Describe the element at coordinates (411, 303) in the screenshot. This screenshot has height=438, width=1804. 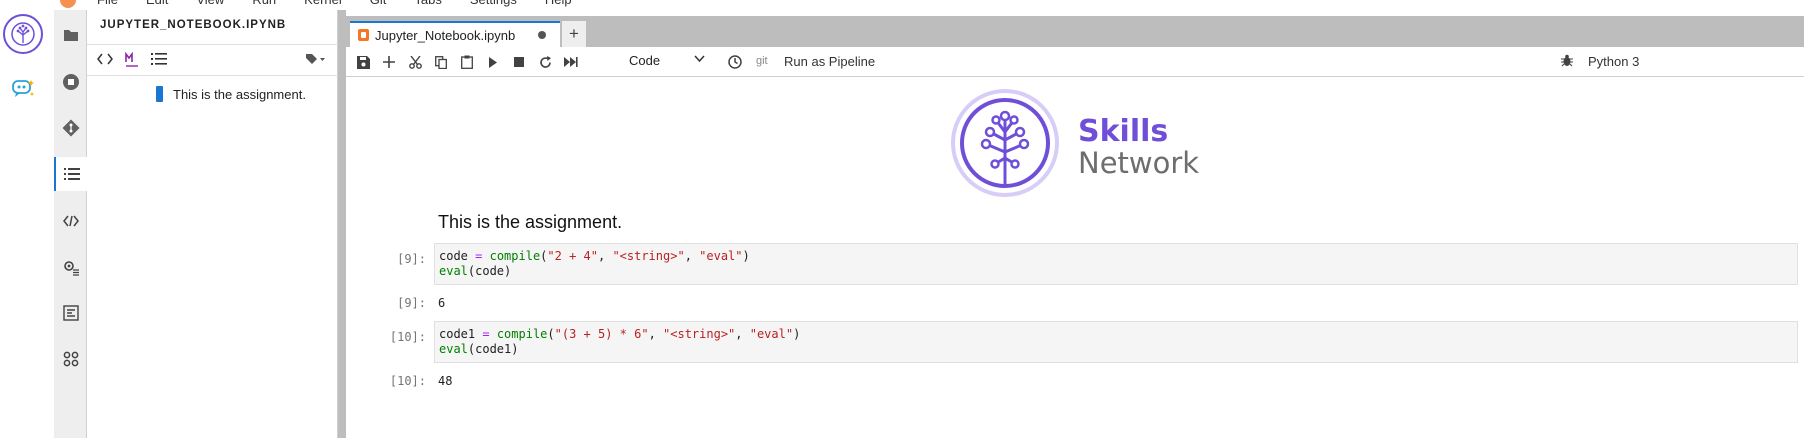
I see `output-prompt: [9]:` at that location.